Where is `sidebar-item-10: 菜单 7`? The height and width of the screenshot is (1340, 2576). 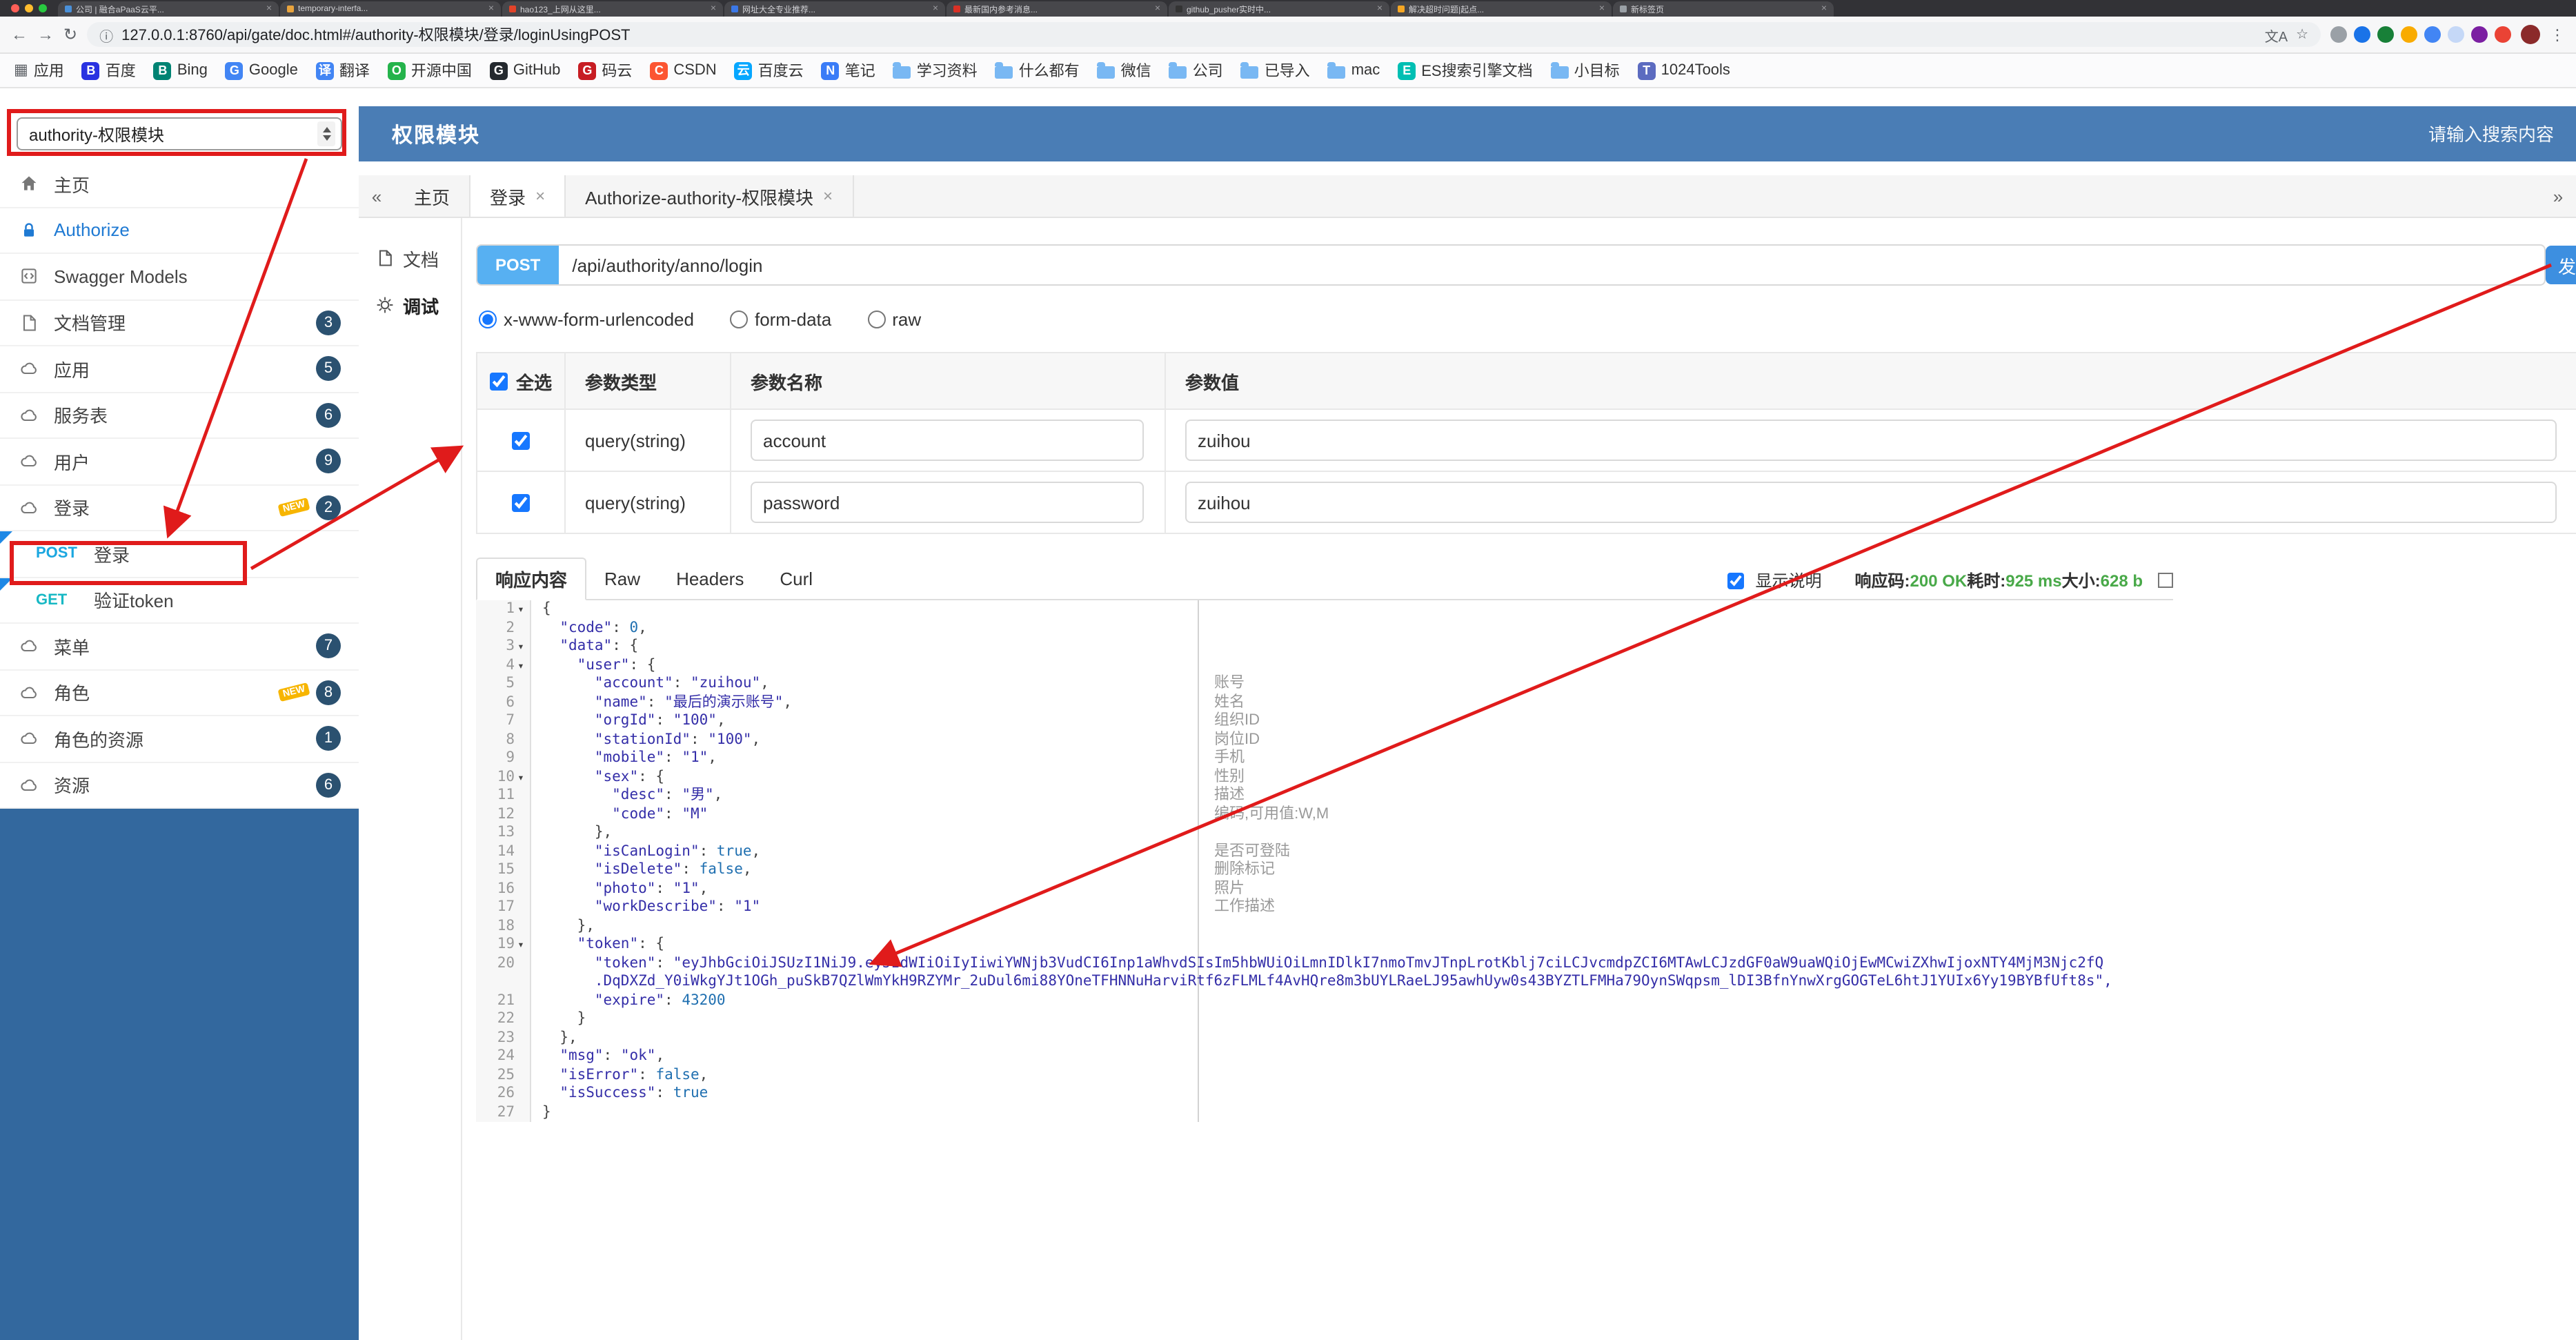 sidebar-item-10: 菜单 7 is located at coordinates (179, 647).